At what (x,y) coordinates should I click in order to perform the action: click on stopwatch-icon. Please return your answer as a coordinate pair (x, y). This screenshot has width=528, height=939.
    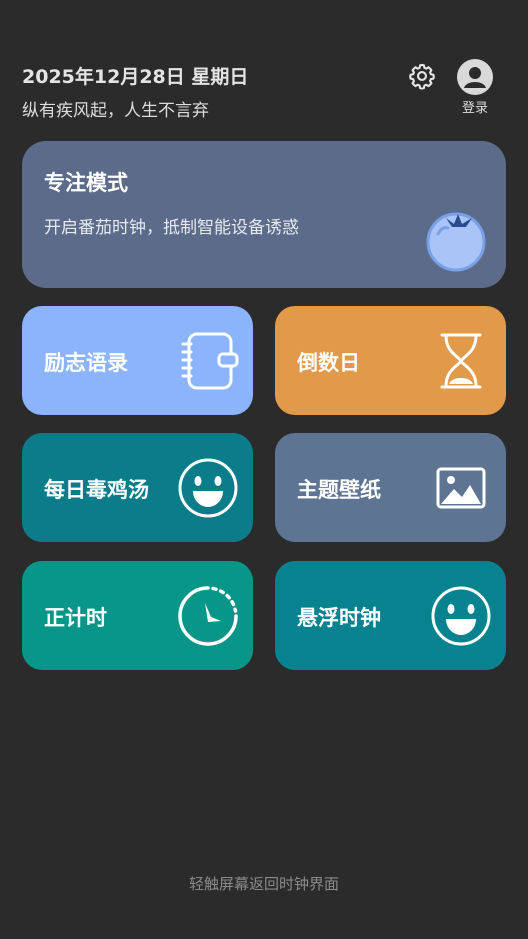
    Looking at the image, I should click on (208, 616).